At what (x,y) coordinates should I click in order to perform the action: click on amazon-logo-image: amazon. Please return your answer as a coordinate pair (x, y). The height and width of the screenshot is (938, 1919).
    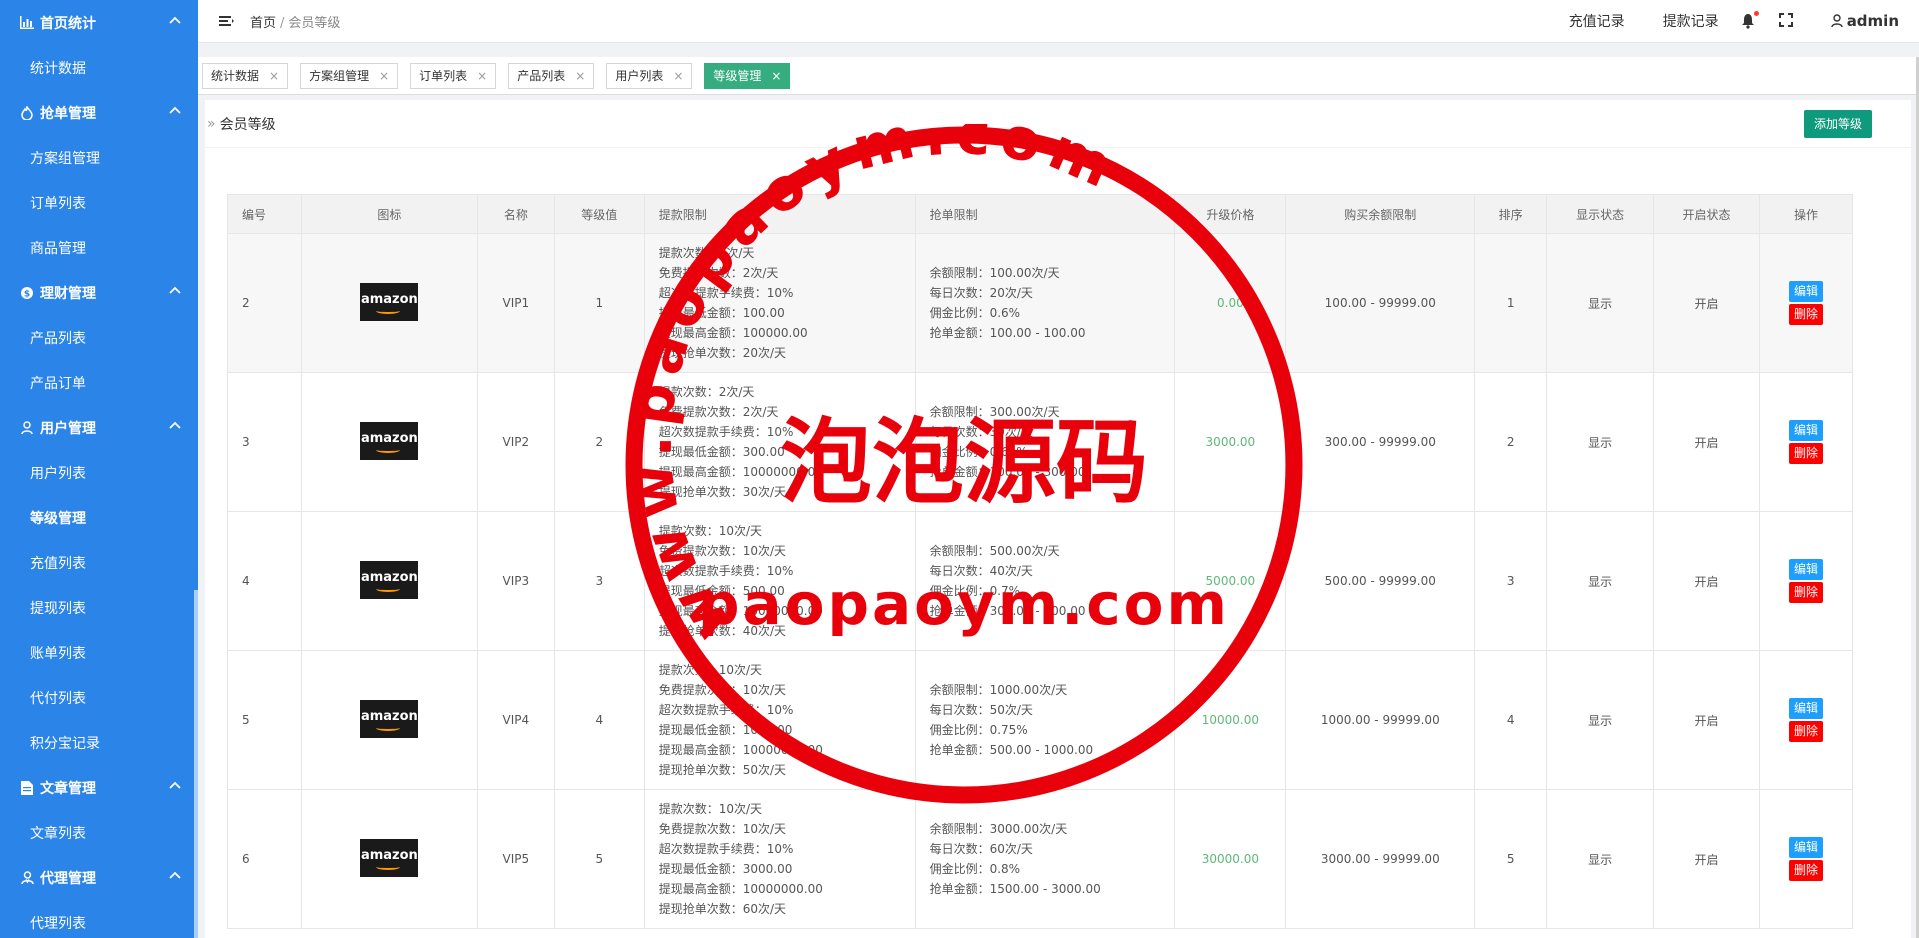
    Looking at the image, I should click on (389, 579).